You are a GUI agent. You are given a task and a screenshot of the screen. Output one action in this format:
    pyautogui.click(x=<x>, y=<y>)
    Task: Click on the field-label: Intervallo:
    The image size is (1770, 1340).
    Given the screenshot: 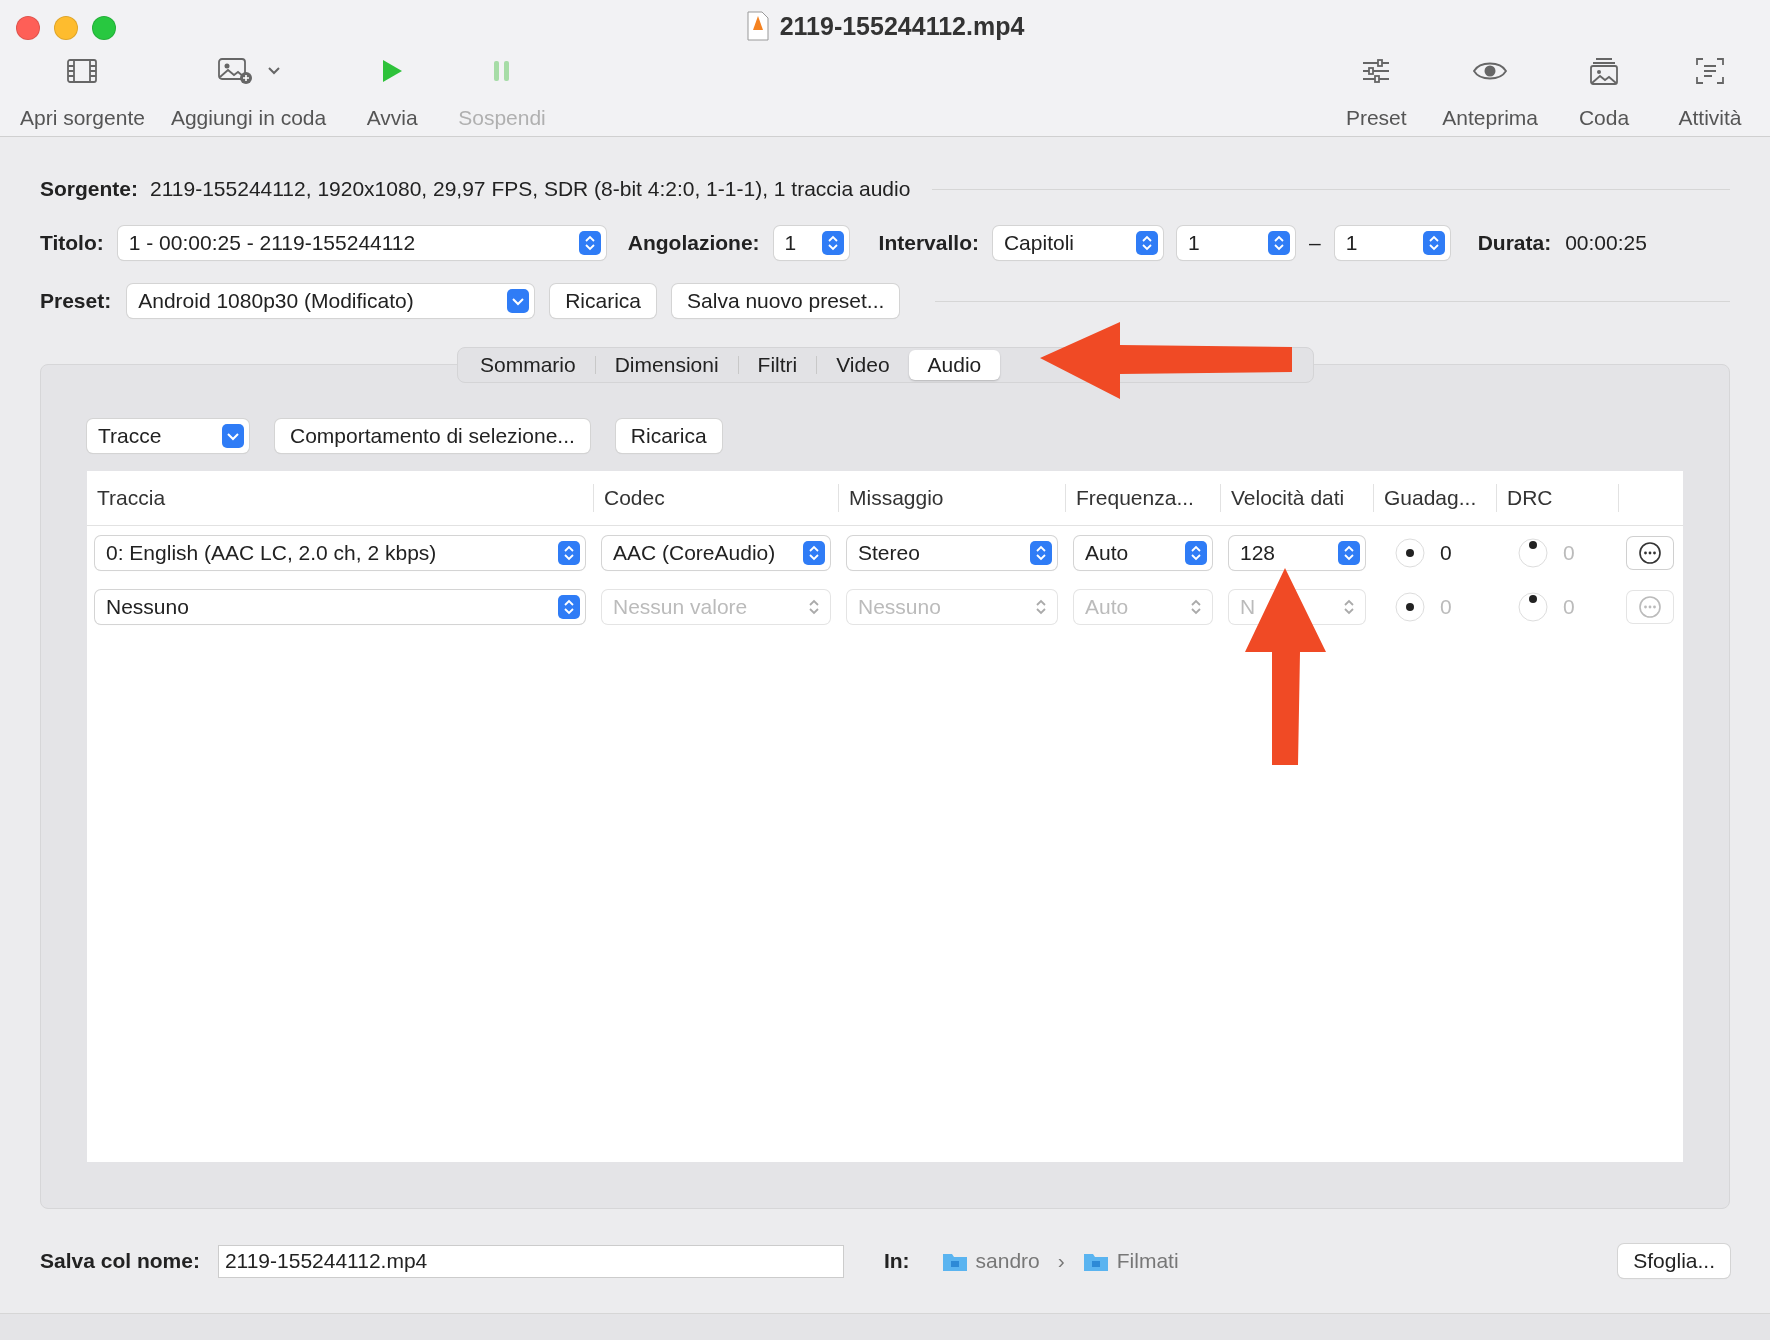 What is the action you would take?
    pyautogui.click(x=928, y=243)
    